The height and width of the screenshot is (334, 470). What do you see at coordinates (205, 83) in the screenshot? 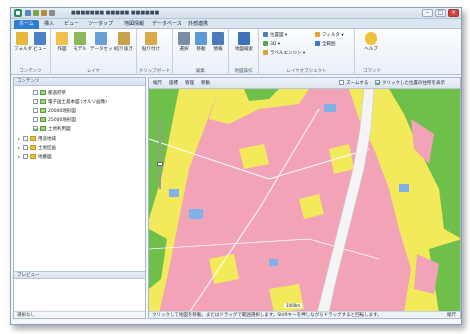
I see `map-toolbar-move: 移動` at bounding box center [205, 83].